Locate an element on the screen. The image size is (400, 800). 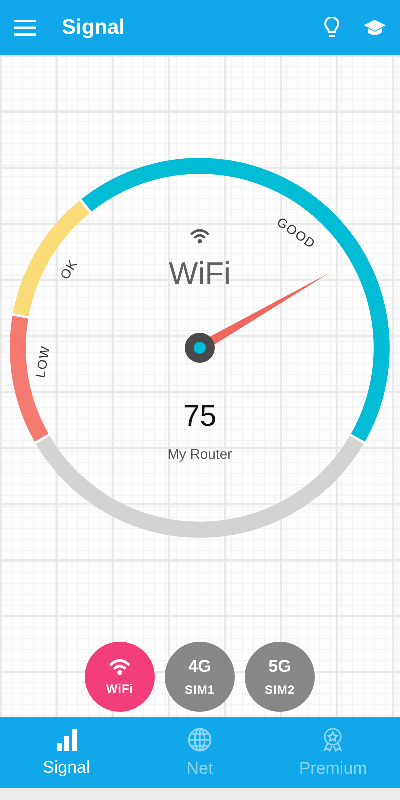
menu-icon is located at coordinates (25, 28).